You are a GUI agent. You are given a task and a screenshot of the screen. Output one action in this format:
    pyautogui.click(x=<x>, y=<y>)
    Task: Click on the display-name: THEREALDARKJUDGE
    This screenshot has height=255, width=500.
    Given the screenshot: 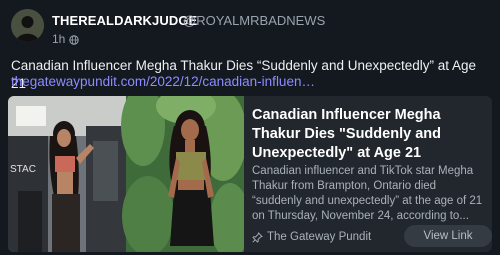 What is the action you would take?
    pyautogui.click(x=124, y=20)
    